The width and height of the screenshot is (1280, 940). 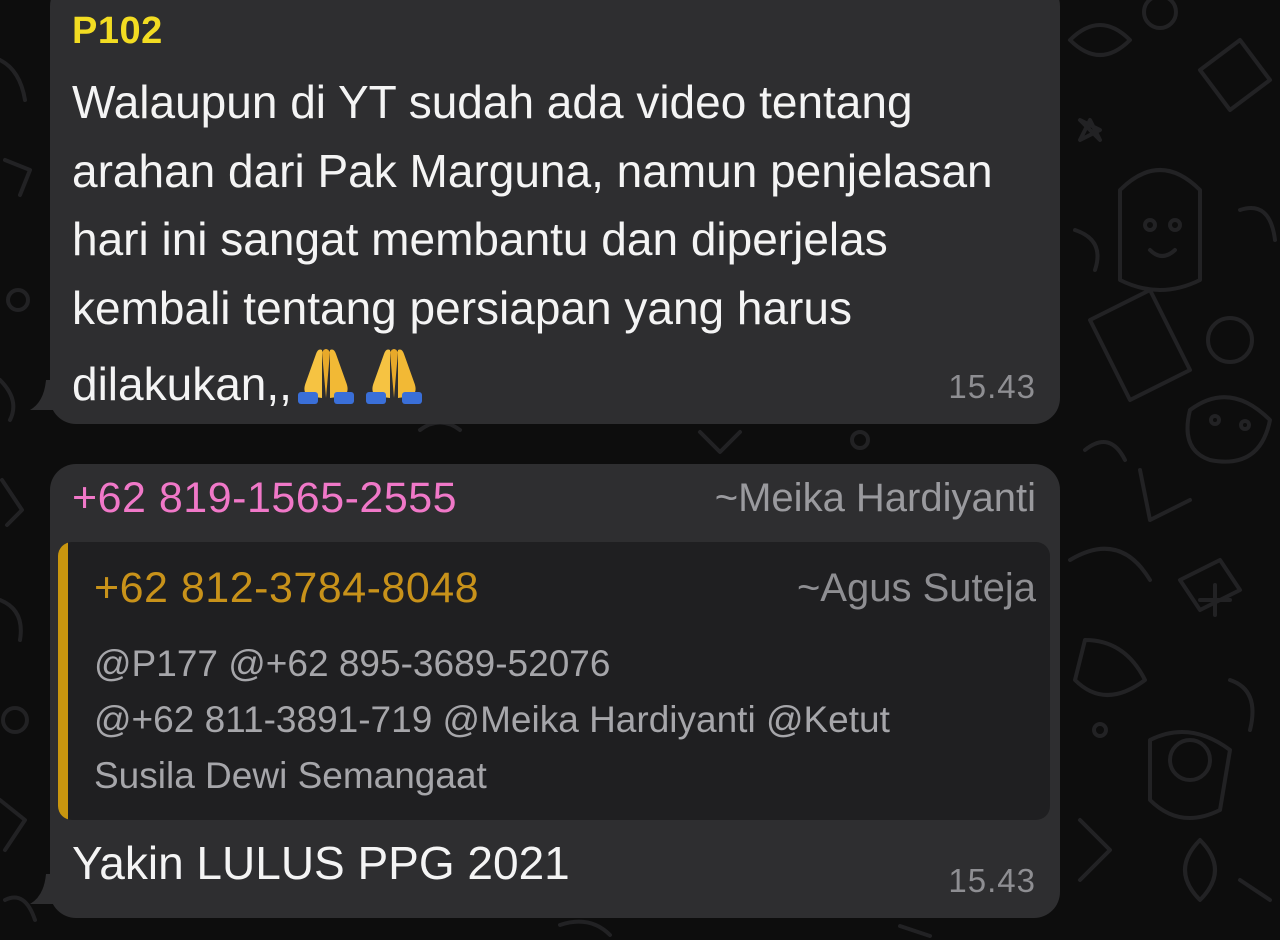 What do you see at coordinates (916, 588) in the screenshot?
I see `quoted-sender-name: ~Agus Suteja` at bounding box center [916, 588].